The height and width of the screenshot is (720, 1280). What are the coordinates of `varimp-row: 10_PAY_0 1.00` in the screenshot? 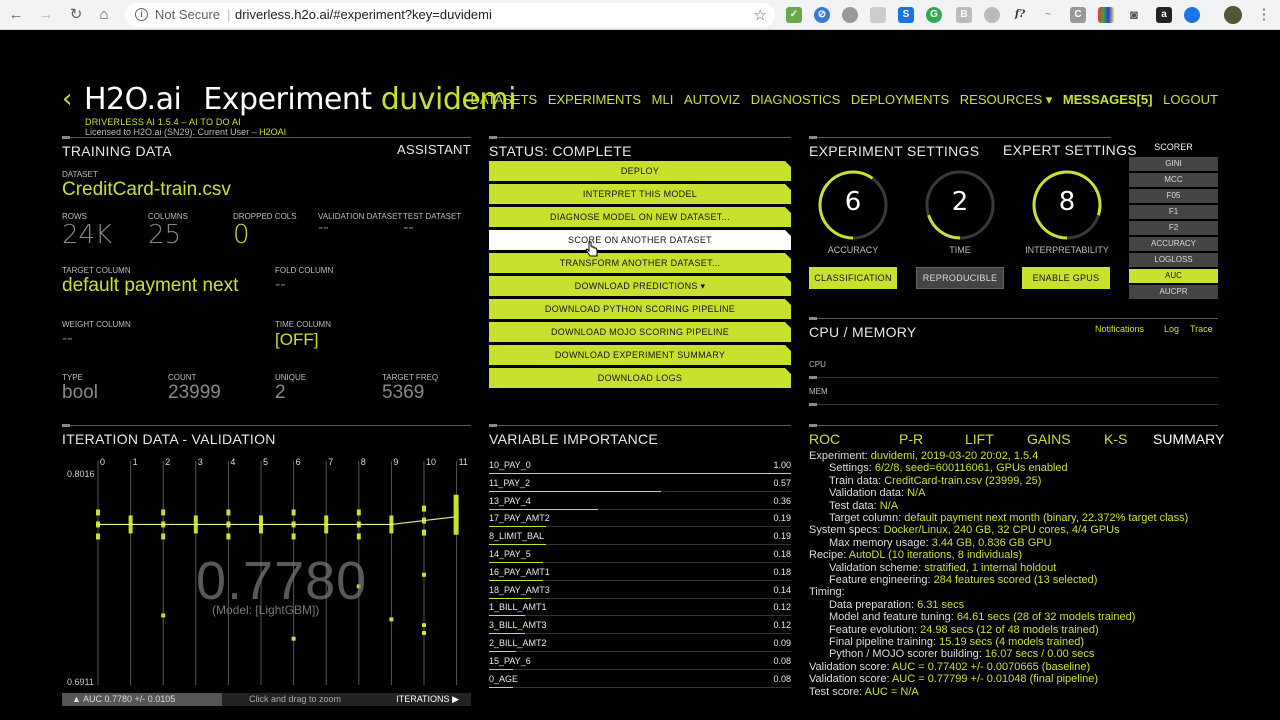 It's located at (640, 465).